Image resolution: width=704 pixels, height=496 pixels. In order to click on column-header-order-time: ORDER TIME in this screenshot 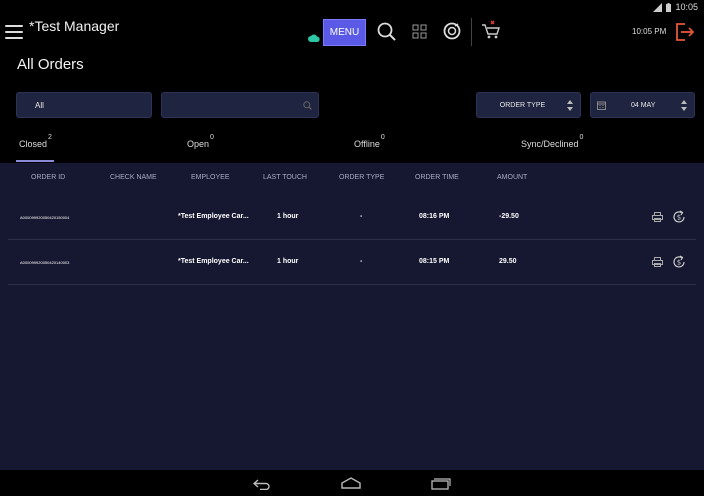, I will do `click(437, 177)`.